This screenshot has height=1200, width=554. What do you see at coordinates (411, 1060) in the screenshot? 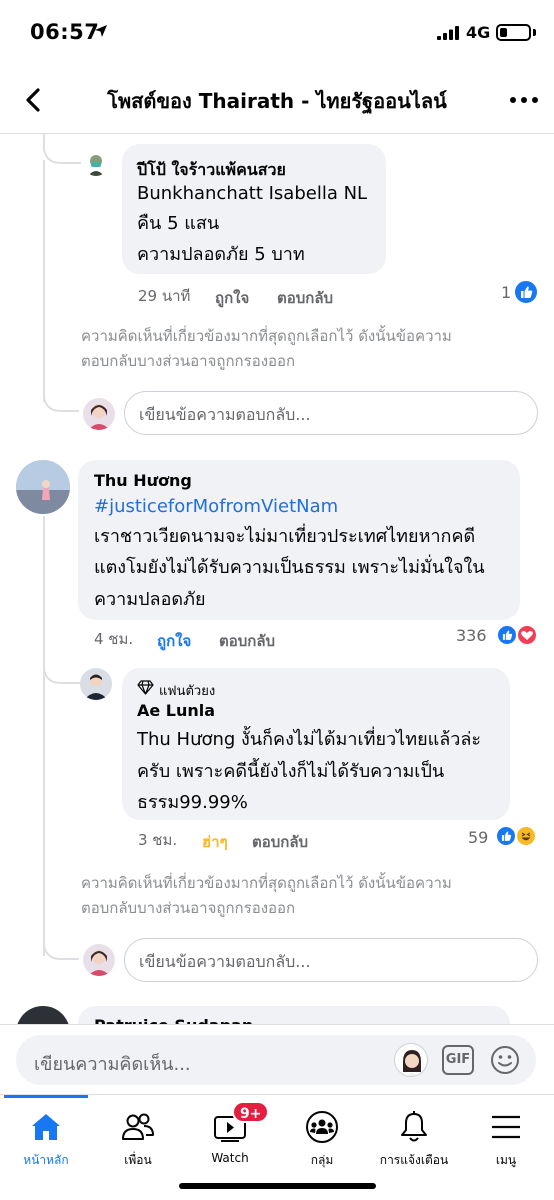
I see `avatar-sticker-button` at bounding box center [411, 1060].